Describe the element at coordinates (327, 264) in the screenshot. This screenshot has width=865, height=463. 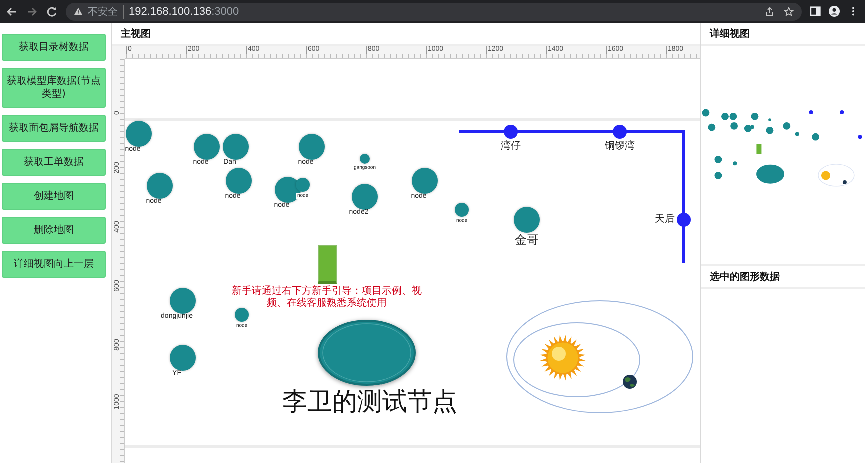
I see `bar-node` at that location.